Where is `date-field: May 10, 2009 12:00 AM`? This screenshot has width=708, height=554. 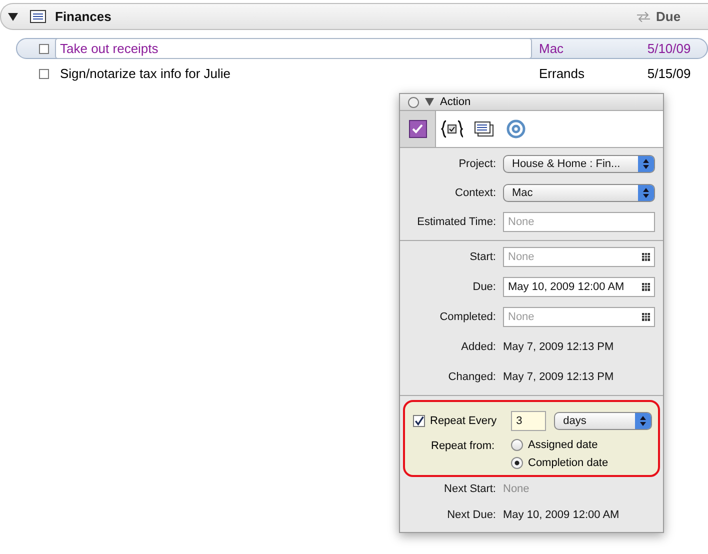
date-field: May 10, 2009 12:00 AM is located at coordinates (579, 287).